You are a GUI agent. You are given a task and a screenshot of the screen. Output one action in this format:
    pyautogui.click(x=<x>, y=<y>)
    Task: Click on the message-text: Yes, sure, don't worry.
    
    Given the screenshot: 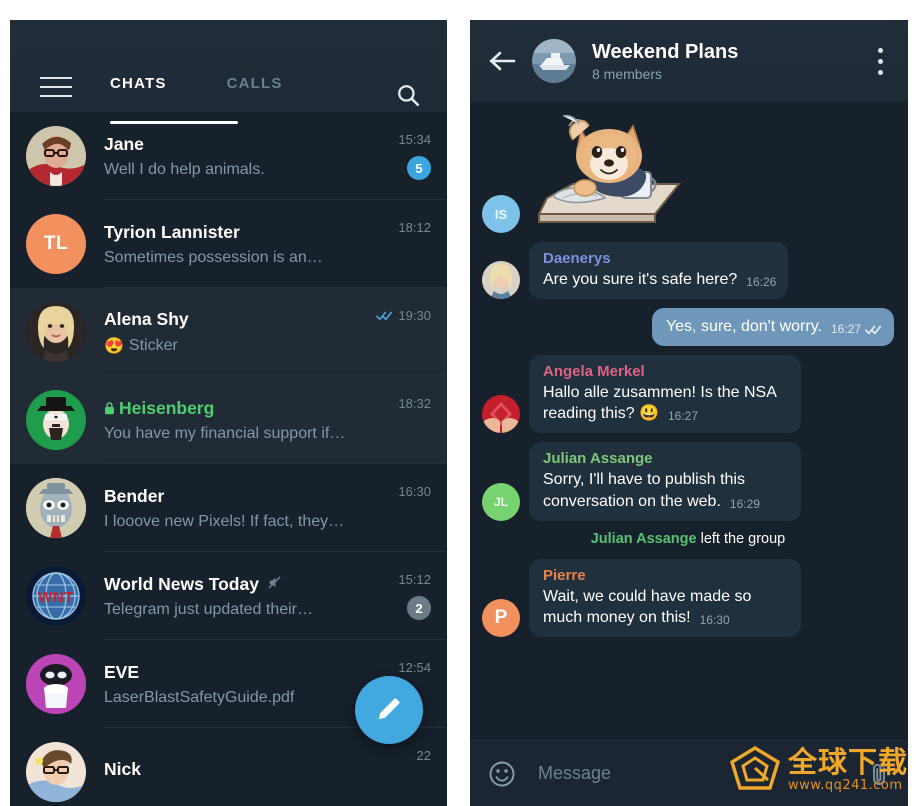 What is the action you would take?
    pyautogui.click(x=743, y=327)
    